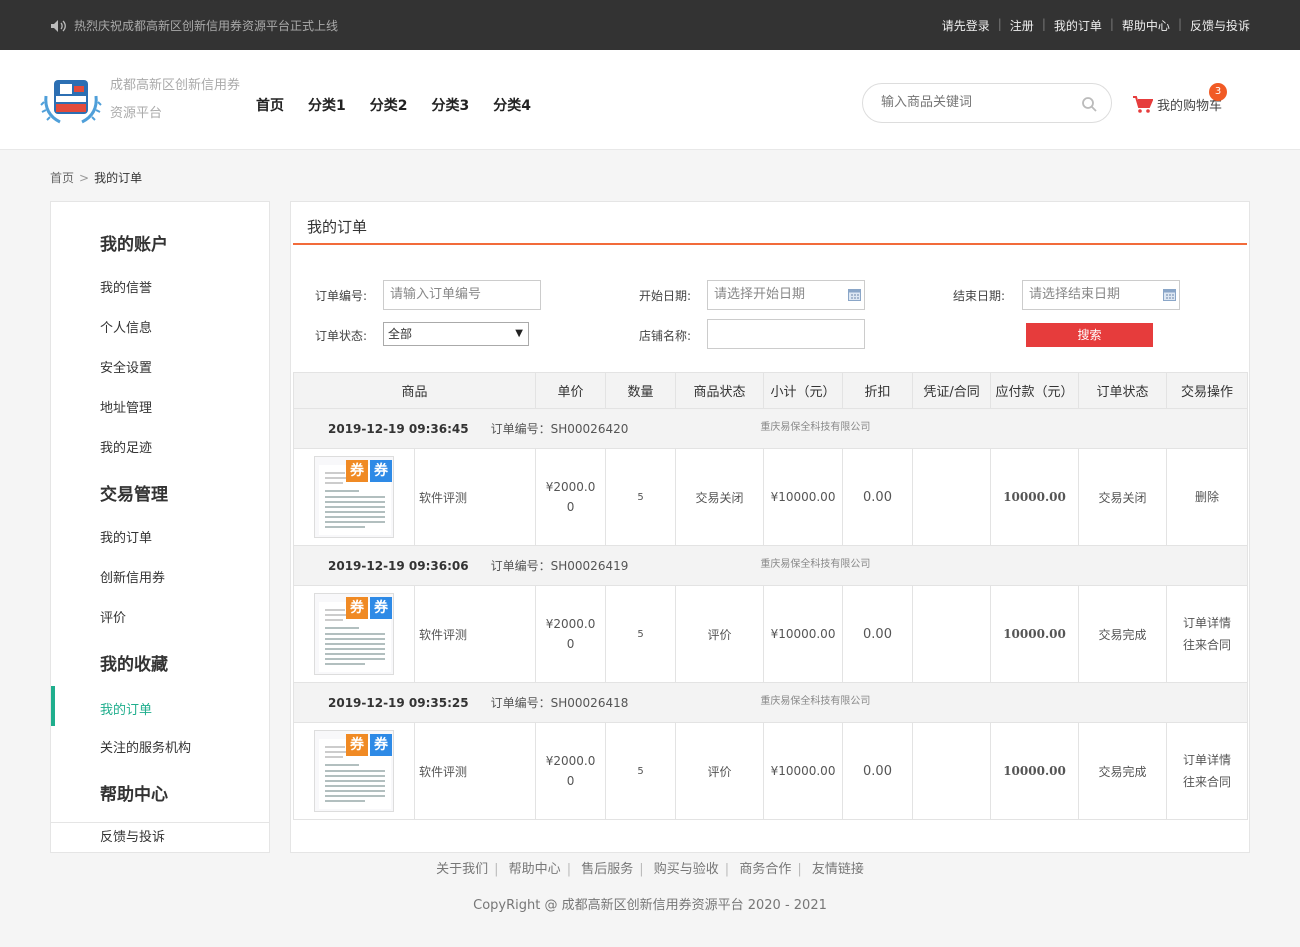  What do you see at coordinates (966, 25) in the screenshot?
I see `login-link: 请先登录` at bounding box center [966, 25].